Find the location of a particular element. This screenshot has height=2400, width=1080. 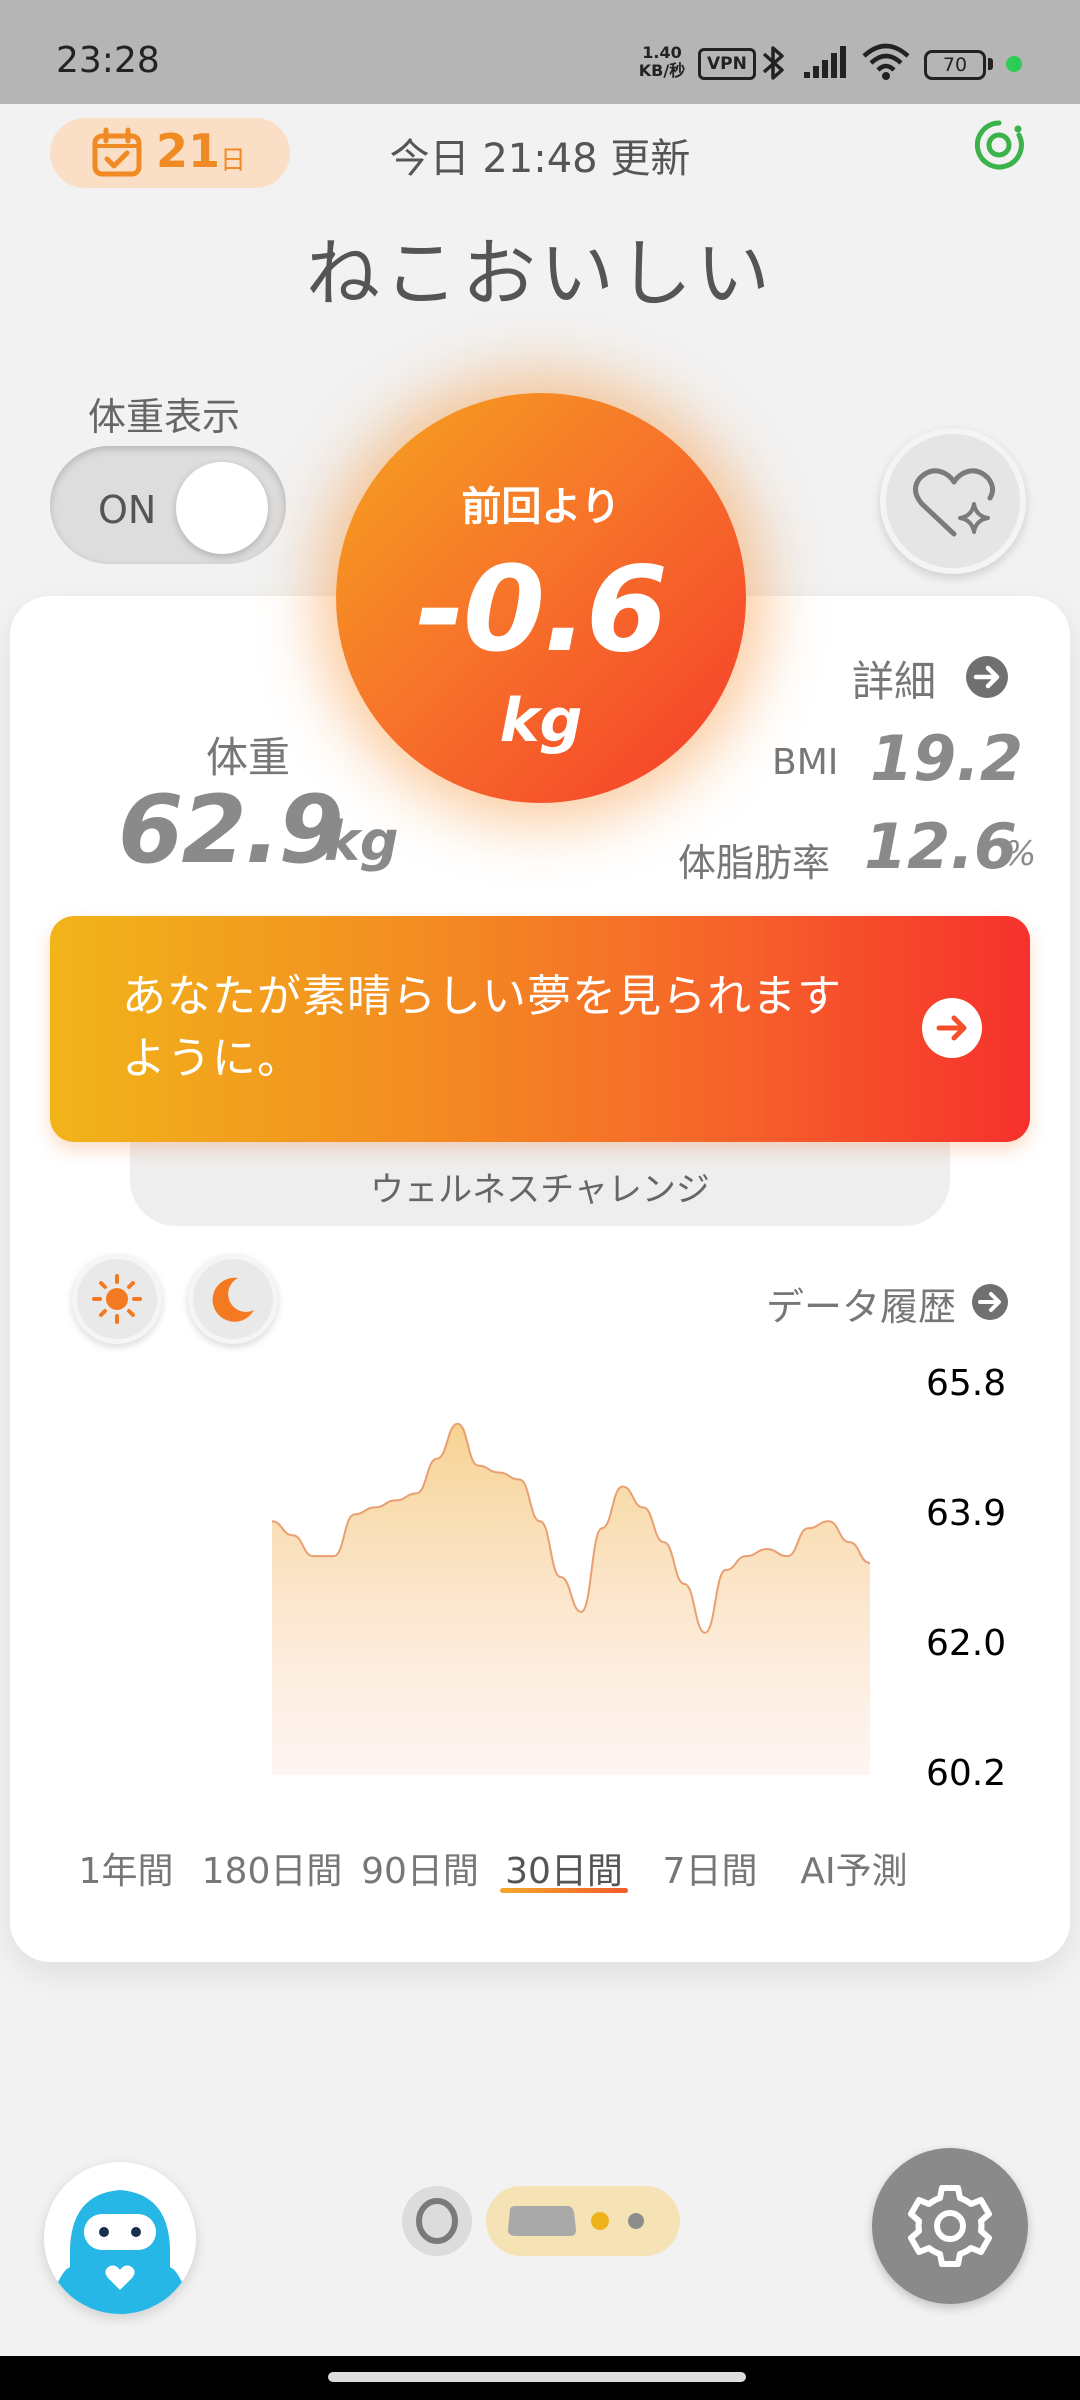

tab-30-days: 30日間 is located at coordinates (564, 1868).